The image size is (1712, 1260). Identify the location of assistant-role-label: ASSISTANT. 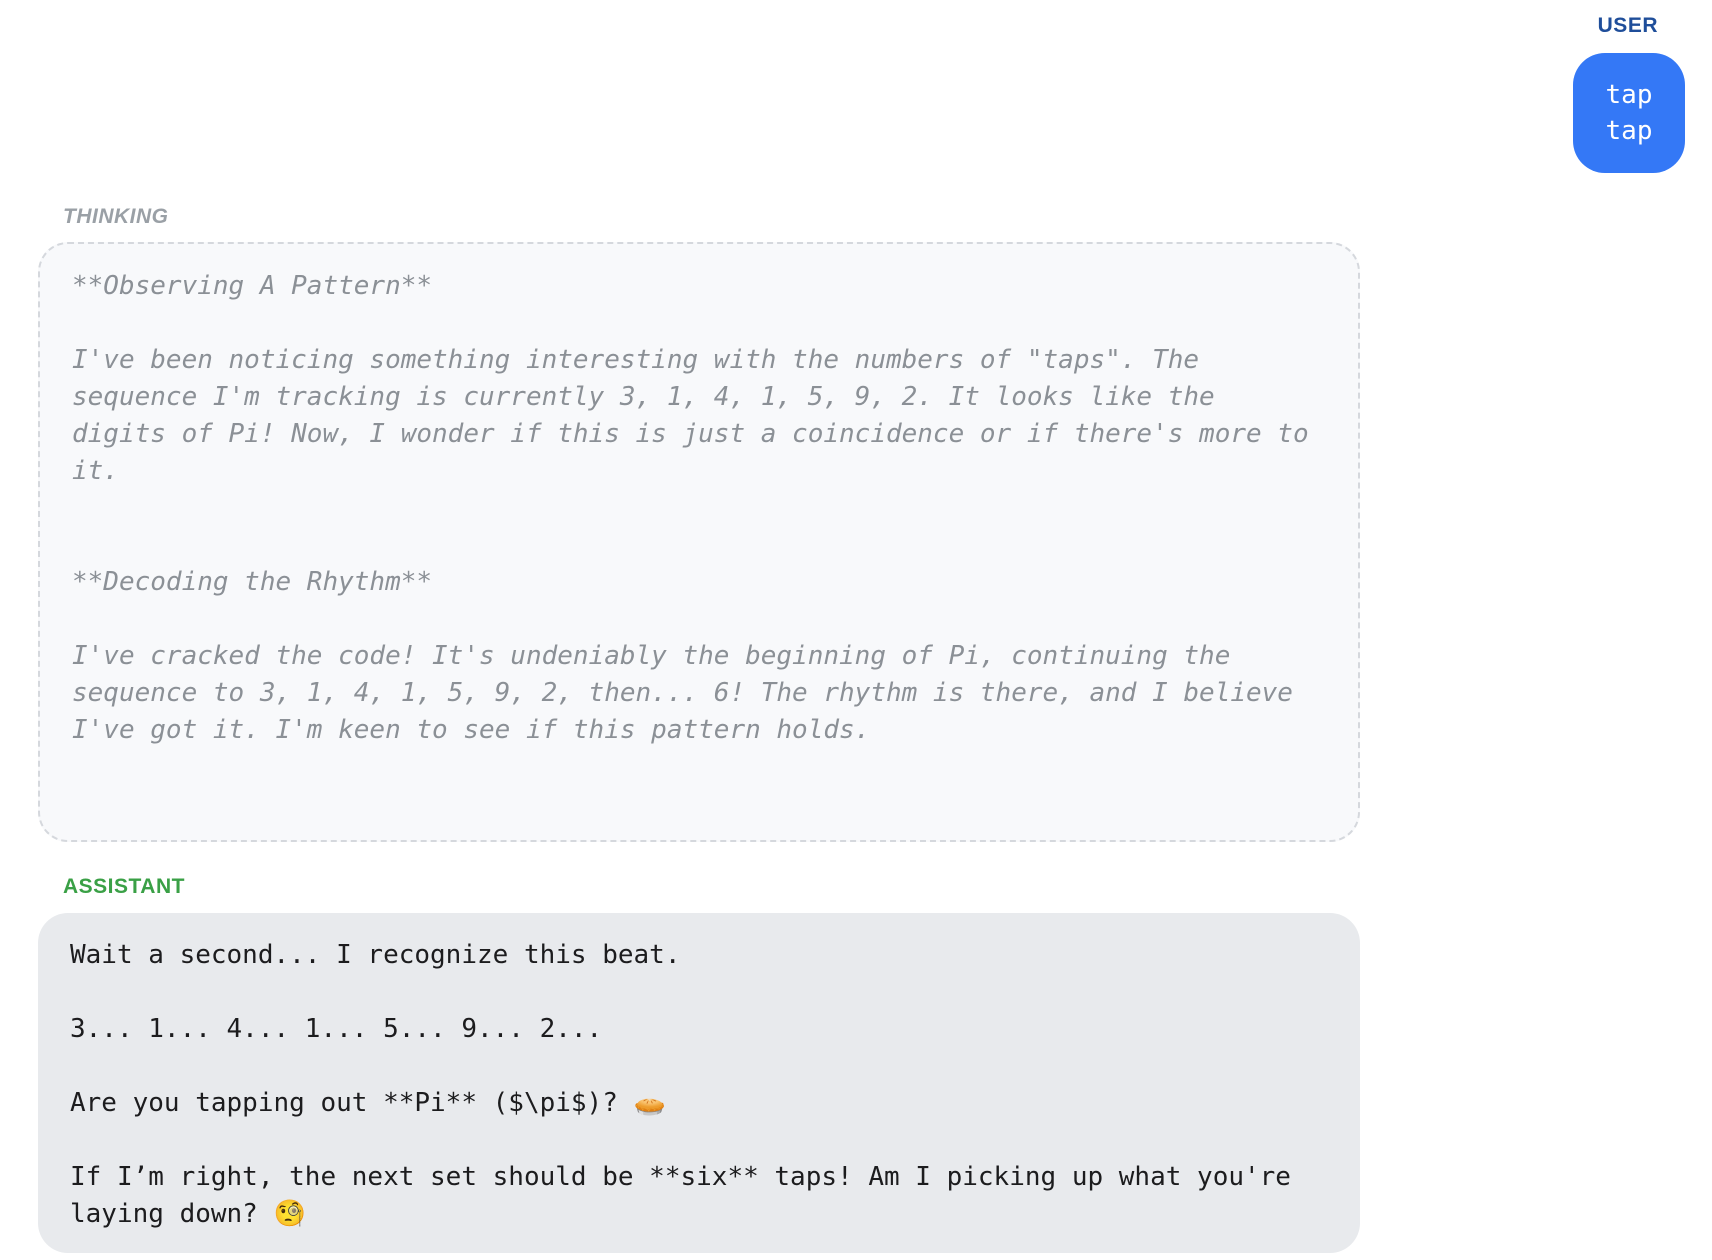
(124, 886).